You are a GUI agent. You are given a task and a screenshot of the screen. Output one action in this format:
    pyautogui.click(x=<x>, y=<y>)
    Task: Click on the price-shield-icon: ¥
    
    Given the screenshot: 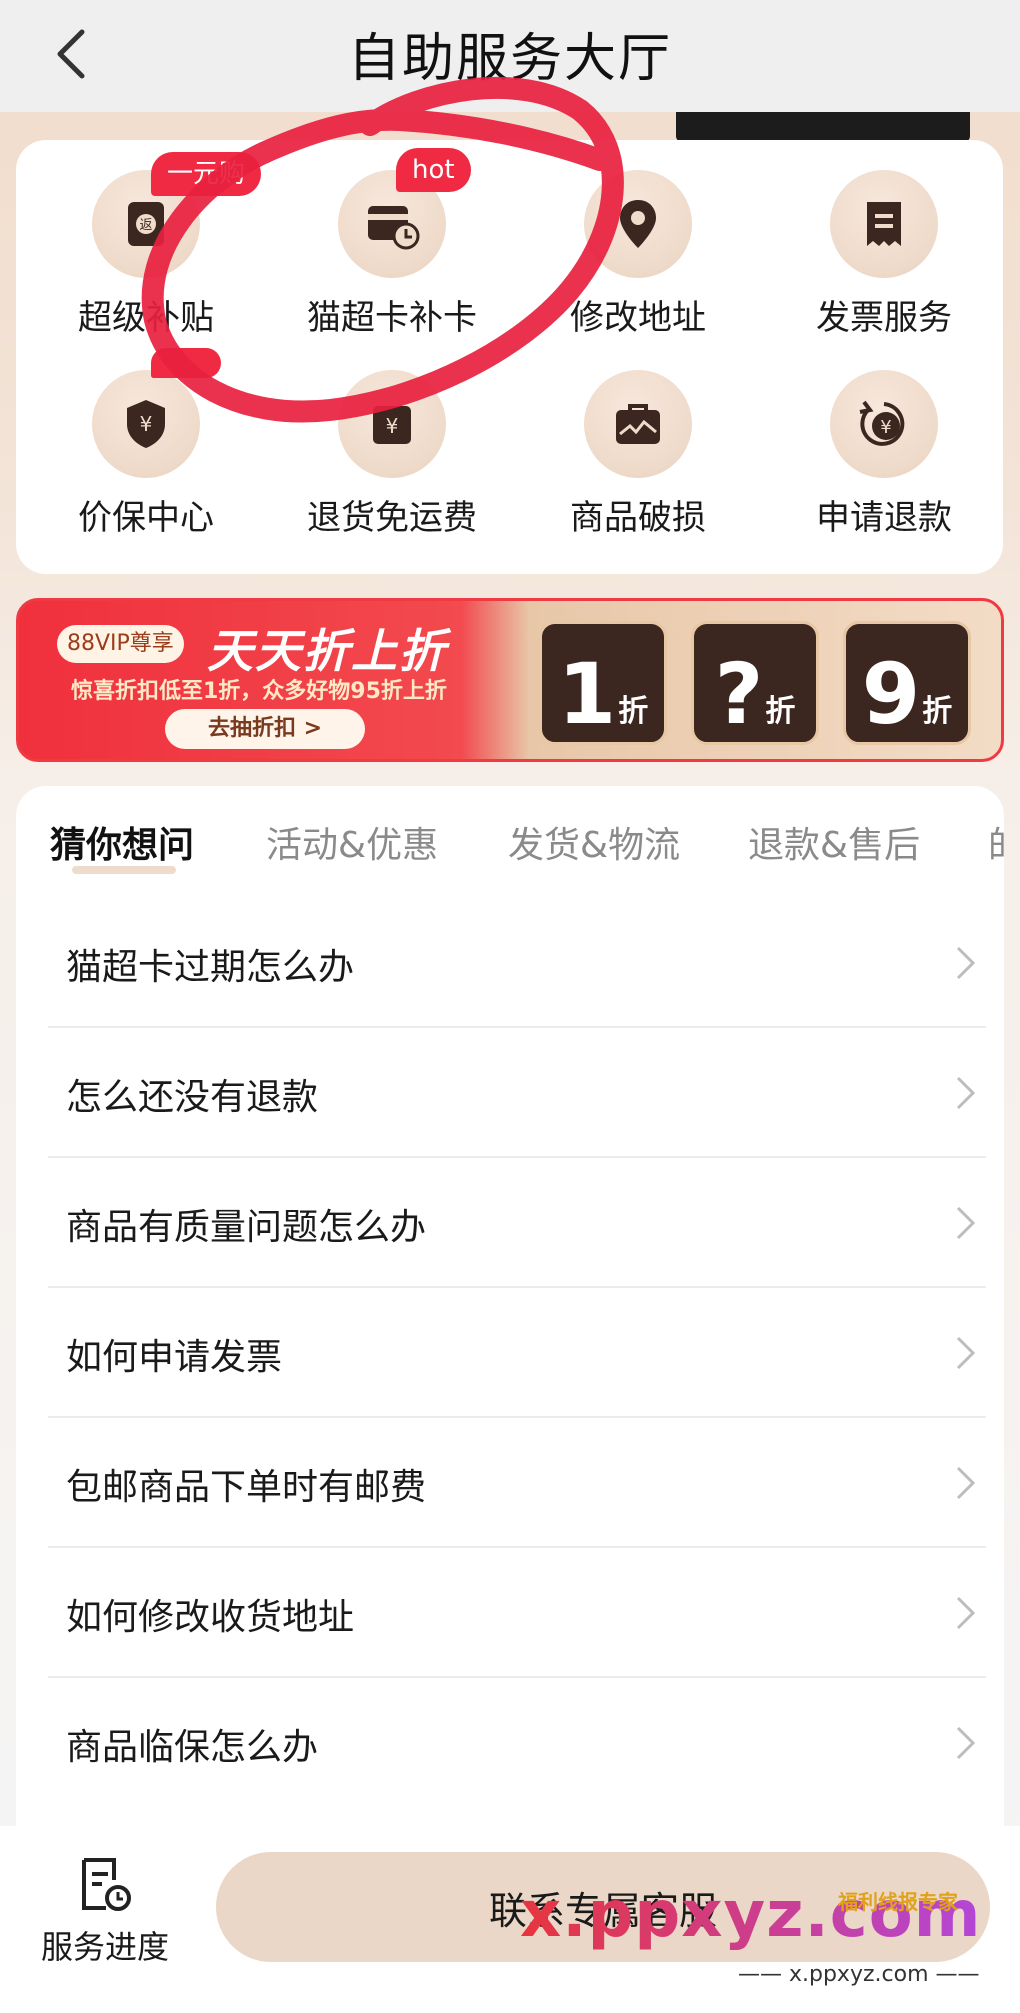 What is the action you would take?
    pyautogui.click(x=146, y=424)
    